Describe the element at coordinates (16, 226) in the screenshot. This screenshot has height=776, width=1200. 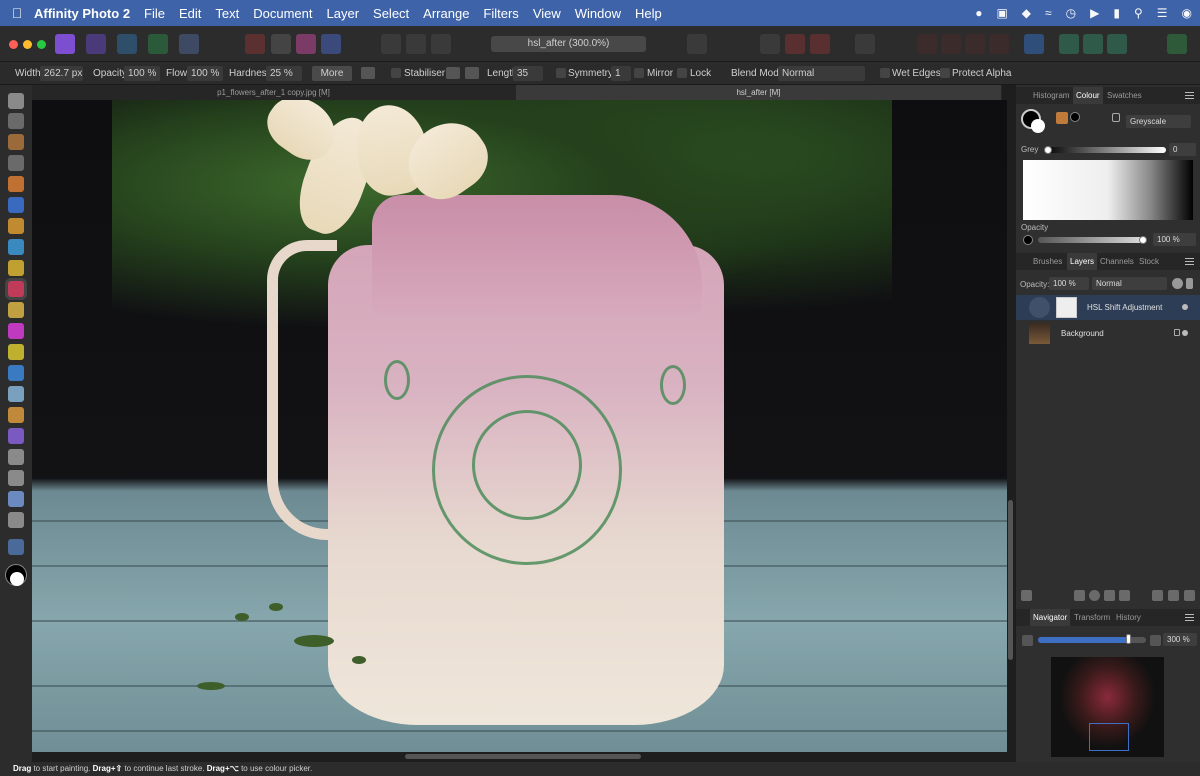
I see `freehand-selection-tool-icon` at that location.